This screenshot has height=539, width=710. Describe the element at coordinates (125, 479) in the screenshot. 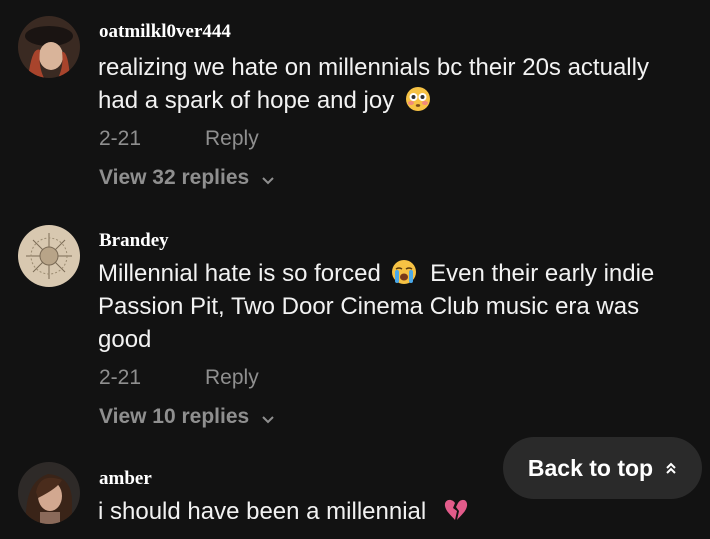

I see `username: amber` at that location.